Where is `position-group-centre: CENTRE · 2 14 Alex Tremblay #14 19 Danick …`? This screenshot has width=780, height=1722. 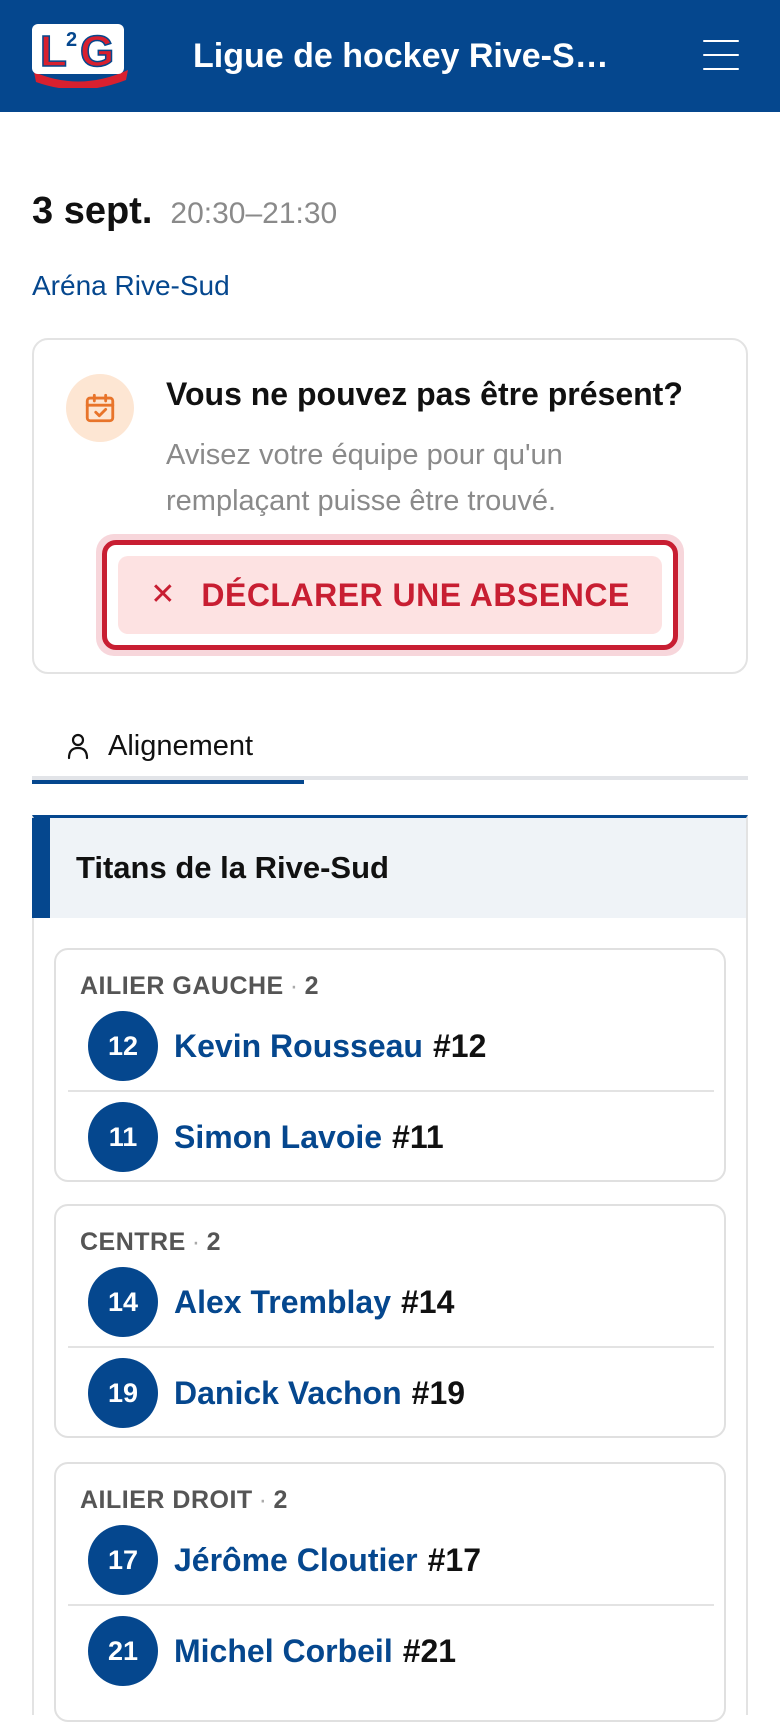 position-group-centre: CENTRE · 2 14 Alex Tremblay #14 19 Danick … is located at coordinates (390, 1321).